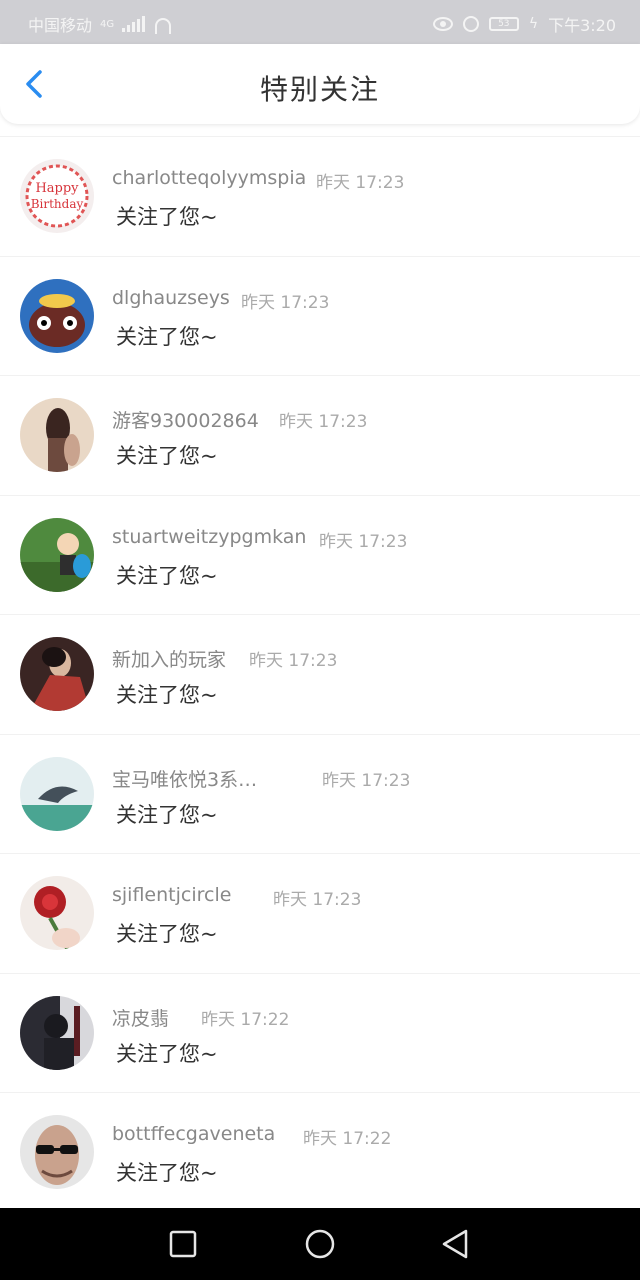 The image size is (640, 1280). I want to click on home-icon, so click(320, 1244).